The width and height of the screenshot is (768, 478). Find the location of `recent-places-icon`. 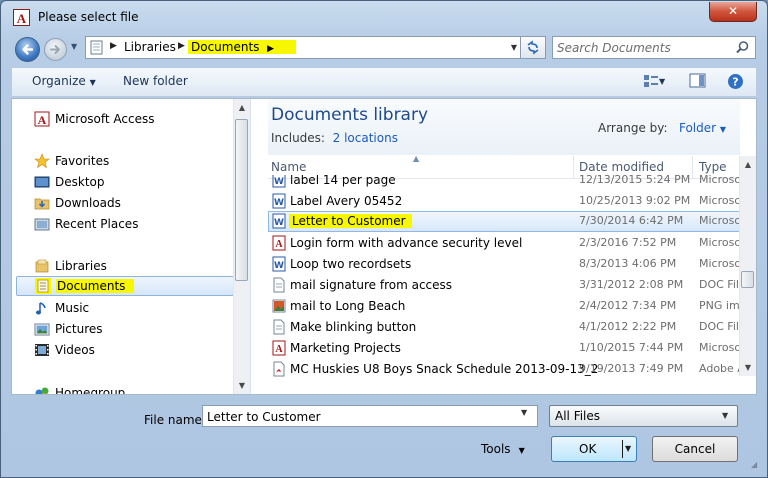

recent-places-icon is located at coordinates (42, 224).